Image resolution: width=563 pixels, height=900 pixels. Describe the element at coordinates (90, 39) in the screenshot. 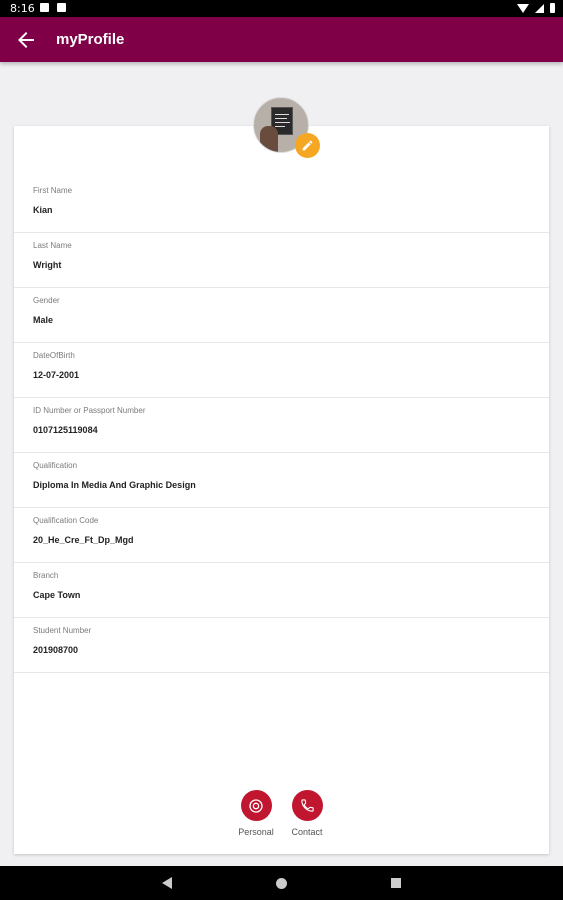

I see `page-title: myProfile` at that location.